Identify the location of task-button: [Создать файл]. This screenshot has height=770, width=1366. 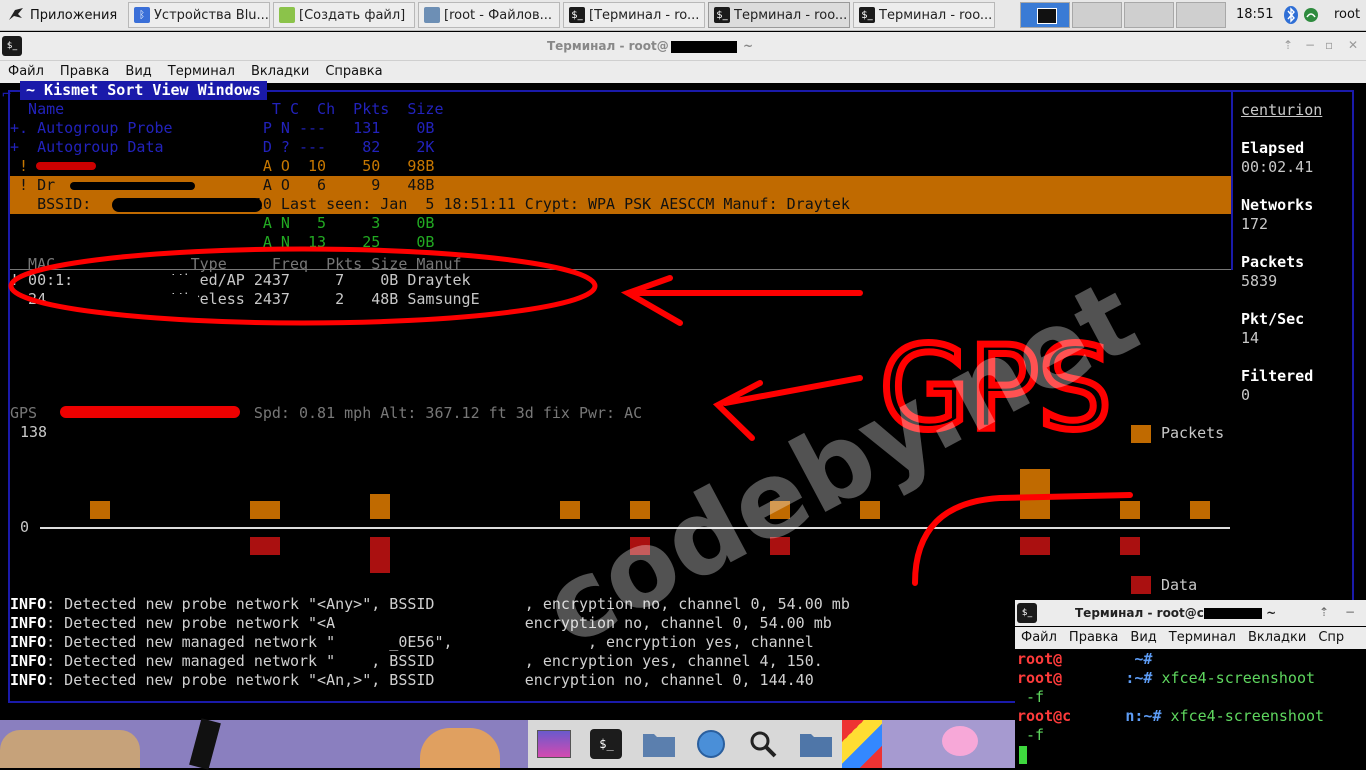
(344, 15).